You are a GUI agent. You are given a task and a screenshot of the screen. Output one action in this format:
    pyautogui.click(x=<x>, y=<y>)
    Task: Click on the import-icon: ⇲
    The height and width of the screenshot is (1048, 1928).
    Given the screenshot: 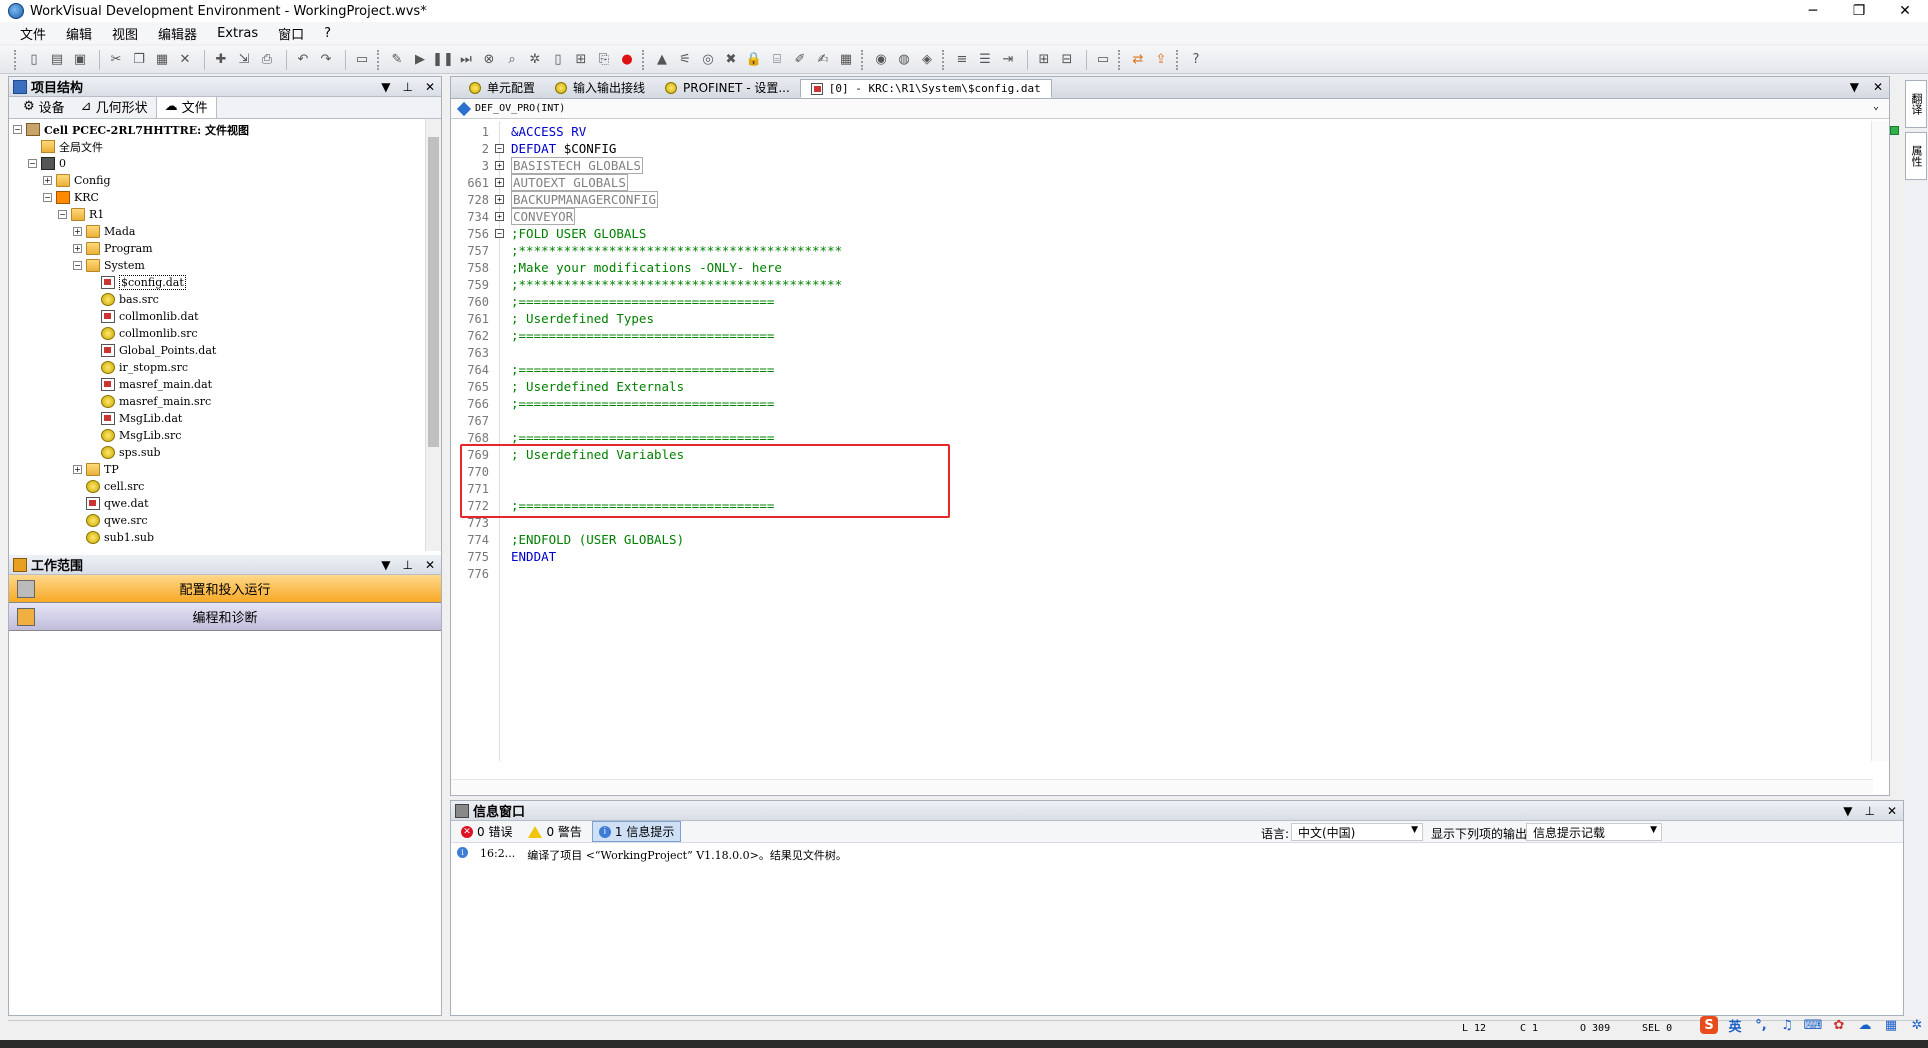 What is the action you would take?
    pyautogui.click(x=244, y=60)
    